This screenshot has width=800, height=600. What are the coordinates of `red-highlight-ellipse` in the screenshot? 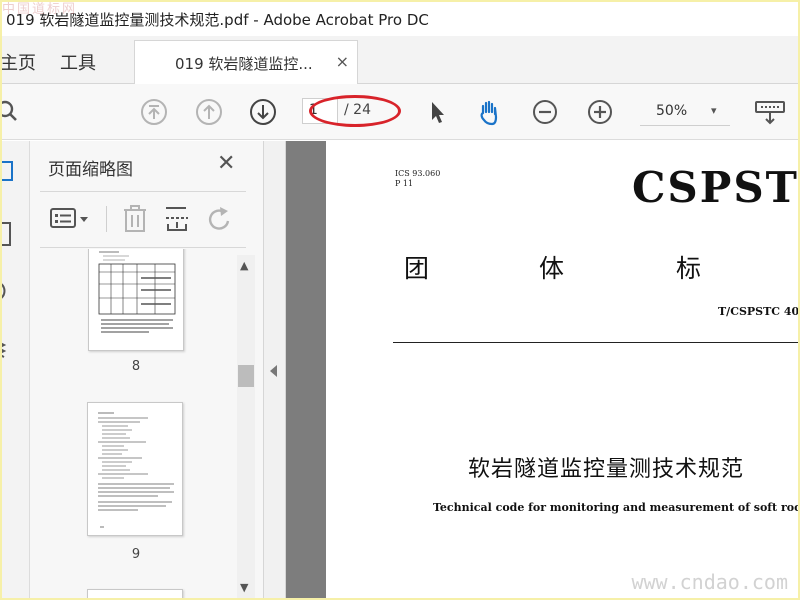 It's located at (355, 111).